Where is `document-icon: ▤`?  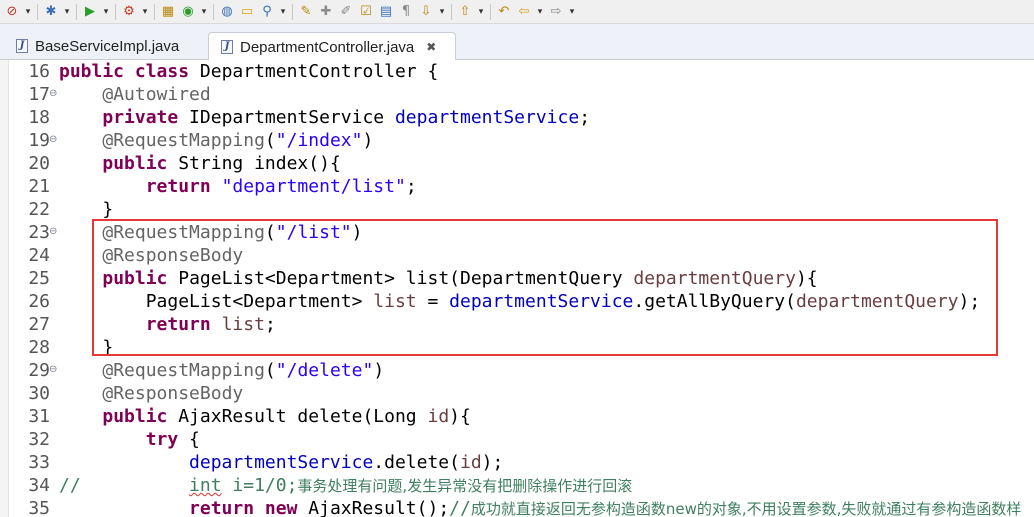
document-icon: ▤ is located at coordinates (386, 12).